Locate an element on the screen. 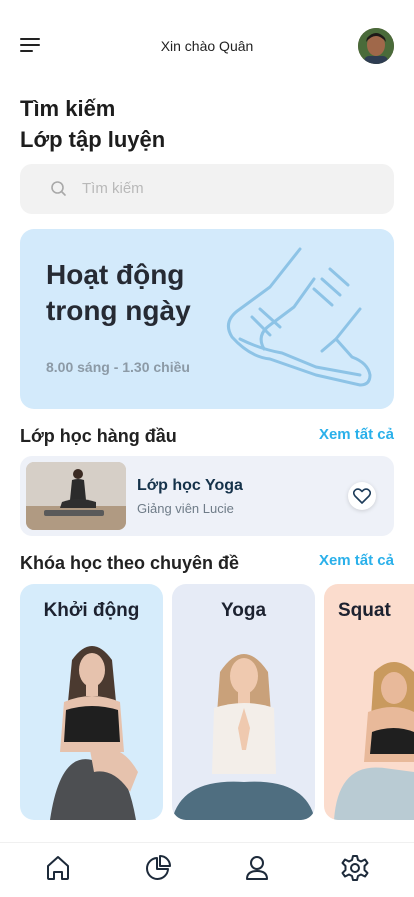  class-card-yoga: Lớp học Yoga Giảng viên Lucie is located at coordinates (207, 496).